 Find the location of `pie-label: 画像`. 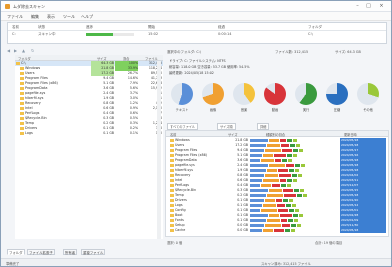

pie-label: 画像 is located at coordinates (213, 110).